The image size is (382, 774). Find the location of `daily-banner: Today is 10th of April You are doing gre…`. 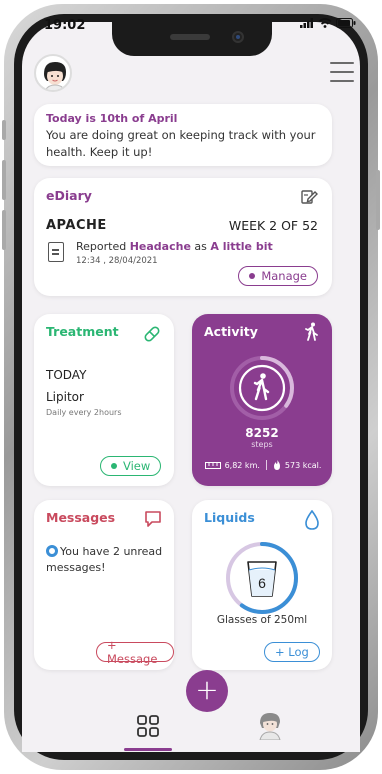

daily-banner: Today is 10th of April You are doing gre… is located at coordinates (183, 135).